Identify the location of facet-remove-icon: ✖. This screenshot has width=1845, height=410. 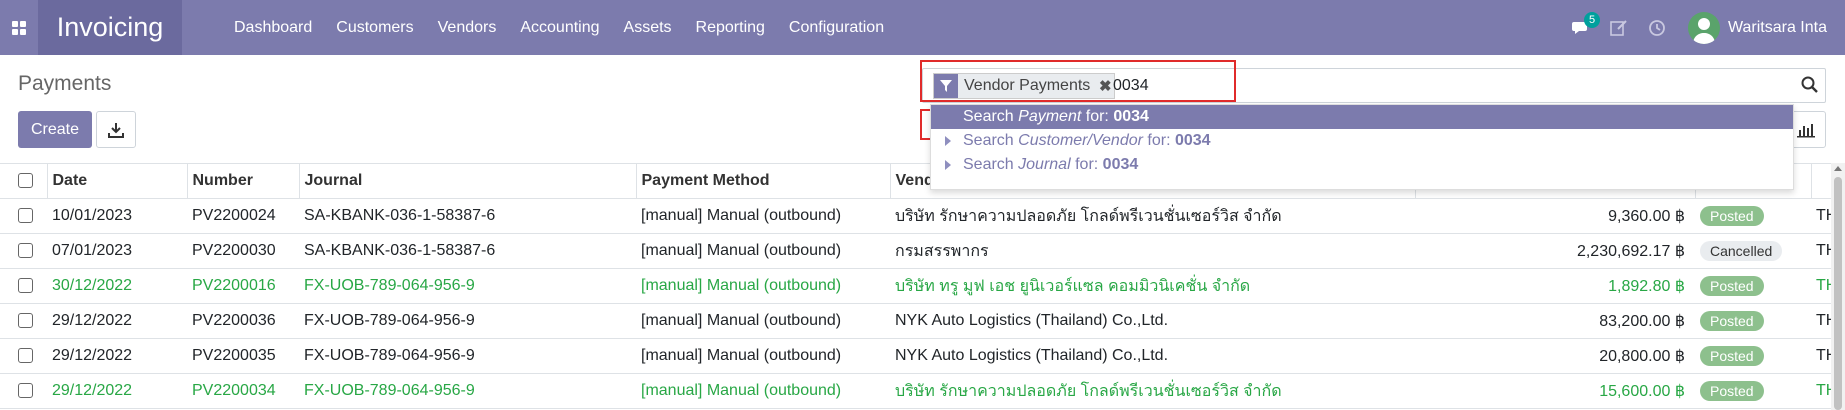
(1105, 86).